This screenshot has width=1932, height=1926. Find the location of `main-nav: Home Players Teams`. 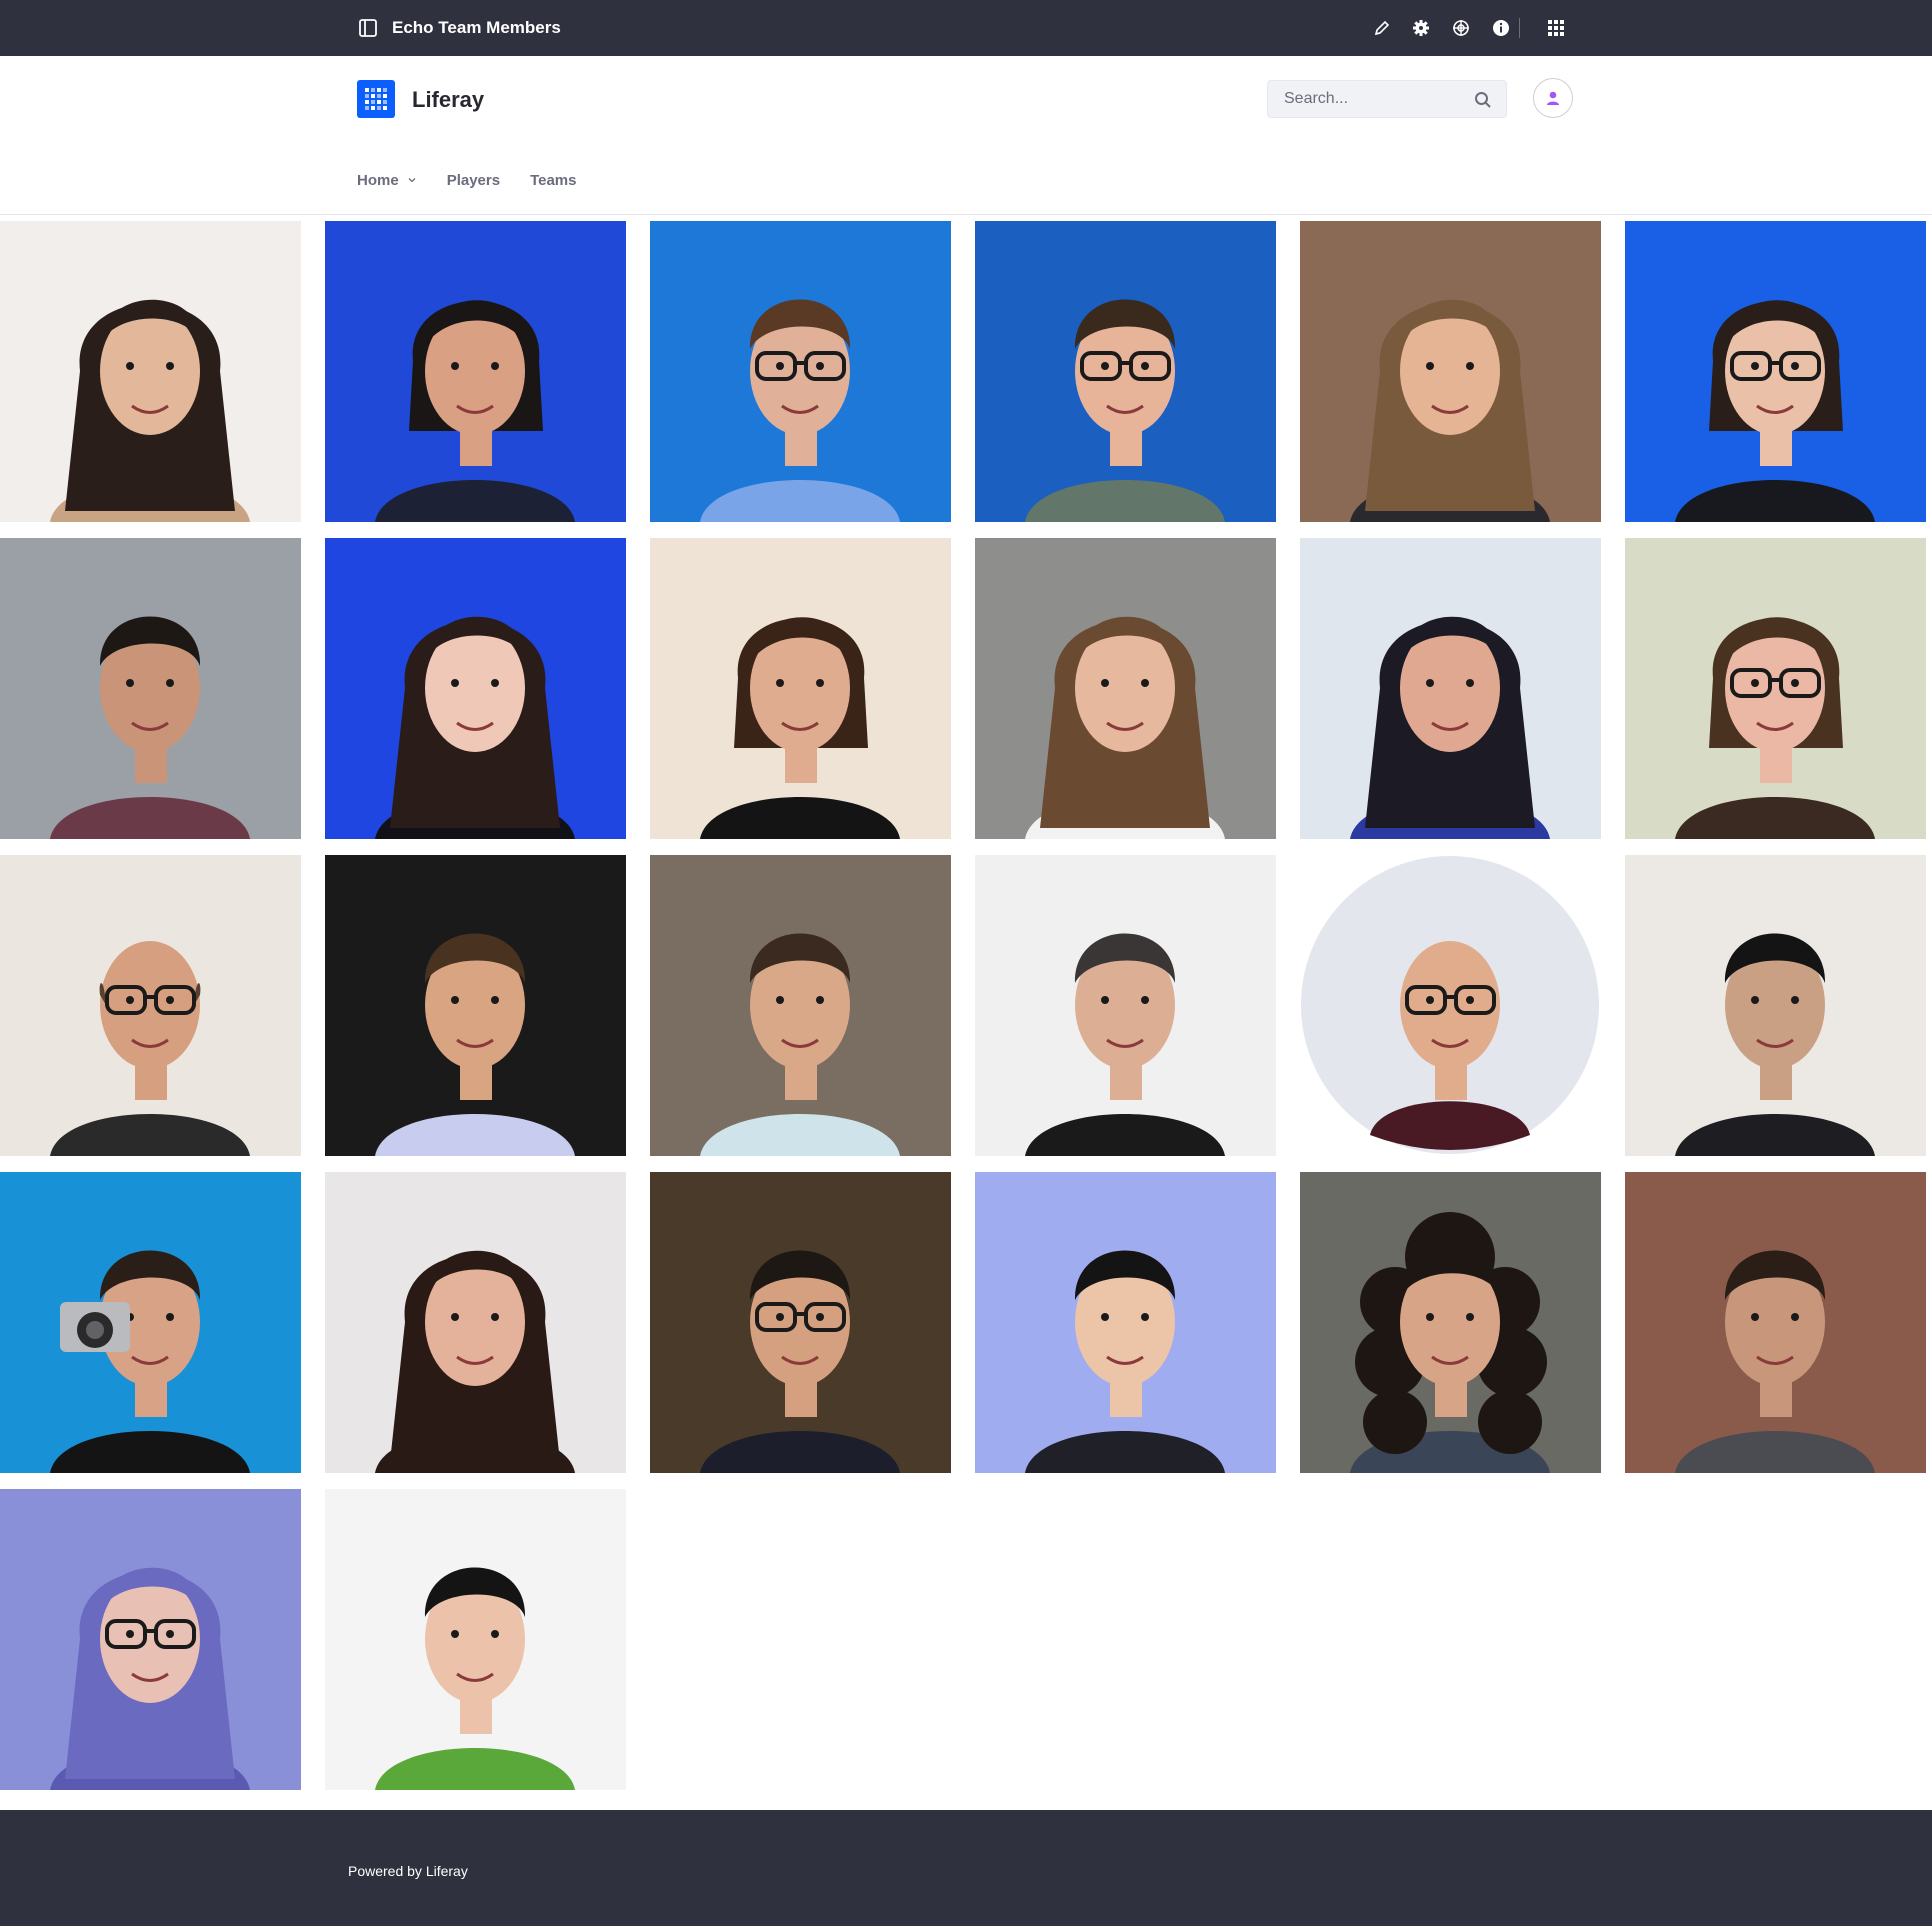

main-nav: Home Players Teams is located at coordinates (482, 181).